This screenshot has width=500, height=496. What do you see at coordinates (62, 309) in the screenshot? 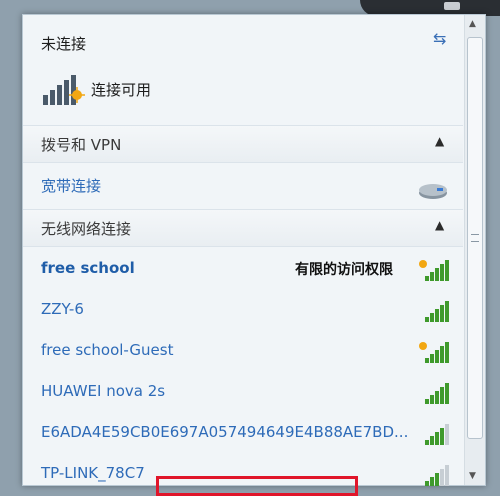
I see `network-name: ZZY-6` at bounding box center [62, 309].